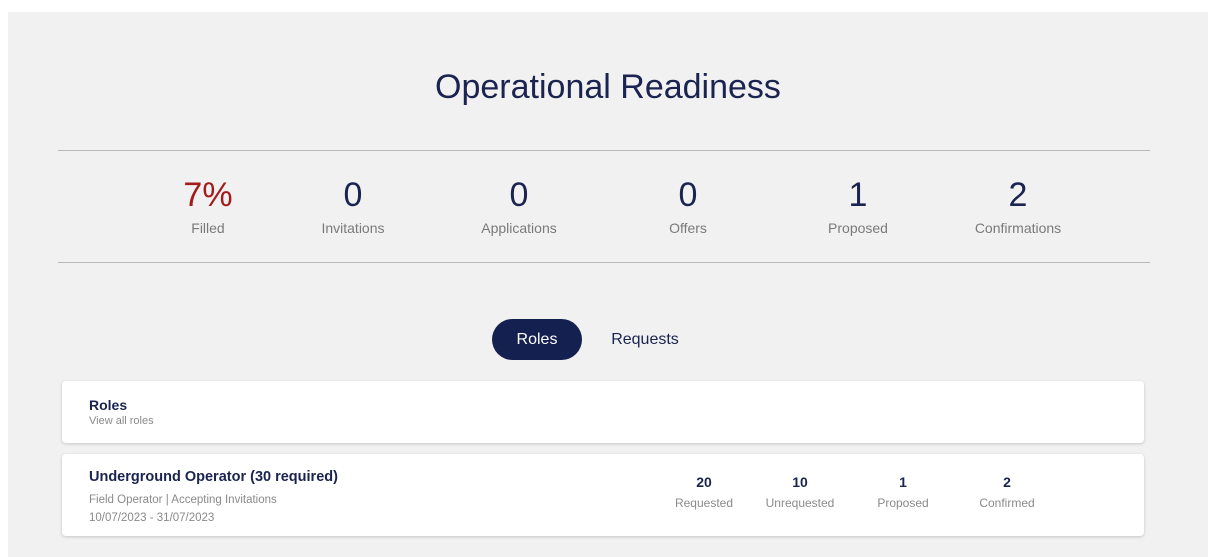 The image size is (1208, 557). What do you see at coordinates (353, 195) in the screenshot?
I see `stat-invitations-value: 0` at bounding box center [353, 195].